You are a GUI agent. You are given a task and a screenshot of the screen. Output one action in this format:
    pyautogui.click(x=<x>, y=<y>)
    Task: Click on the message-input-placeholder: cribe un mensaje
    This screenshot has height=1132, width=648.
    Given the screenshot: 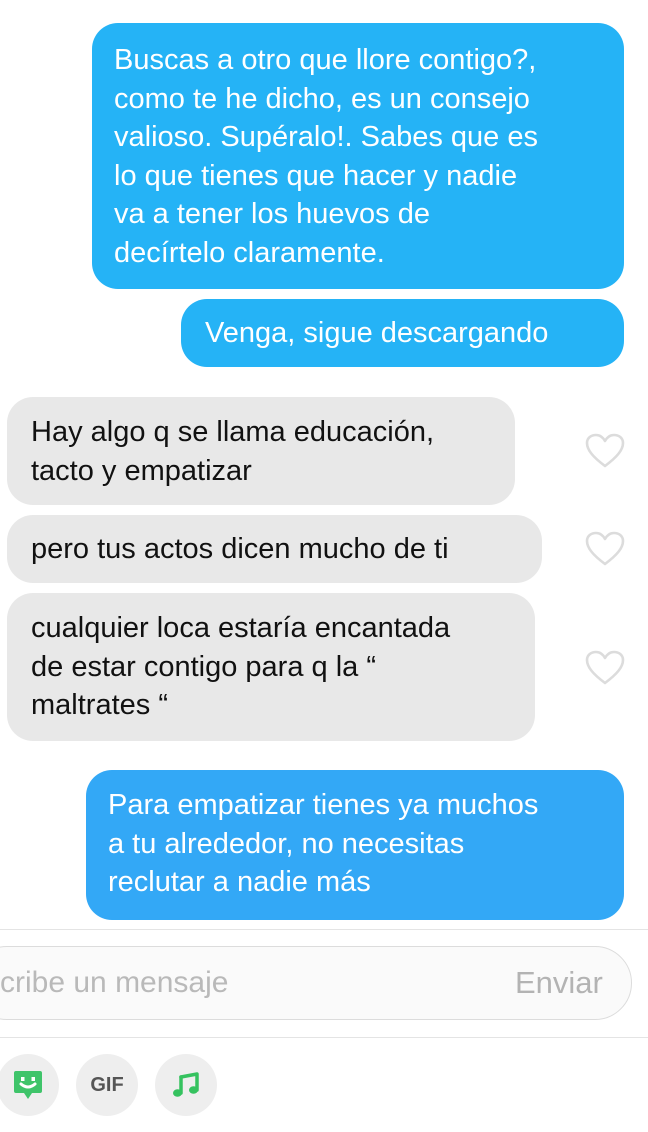 What is the action you would take?
    pyautogui.click(x=114, y=983)
    